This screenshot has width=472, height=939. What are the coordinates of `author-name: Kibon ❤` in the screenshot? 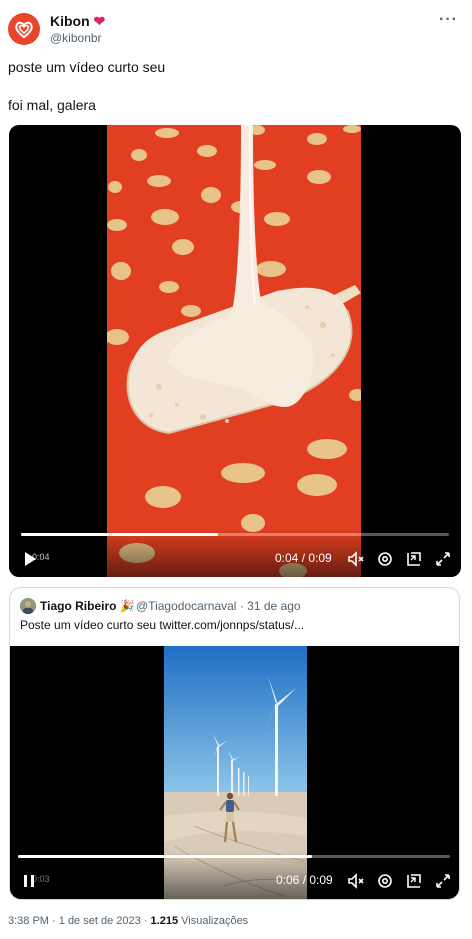 It's located at (77, 21).